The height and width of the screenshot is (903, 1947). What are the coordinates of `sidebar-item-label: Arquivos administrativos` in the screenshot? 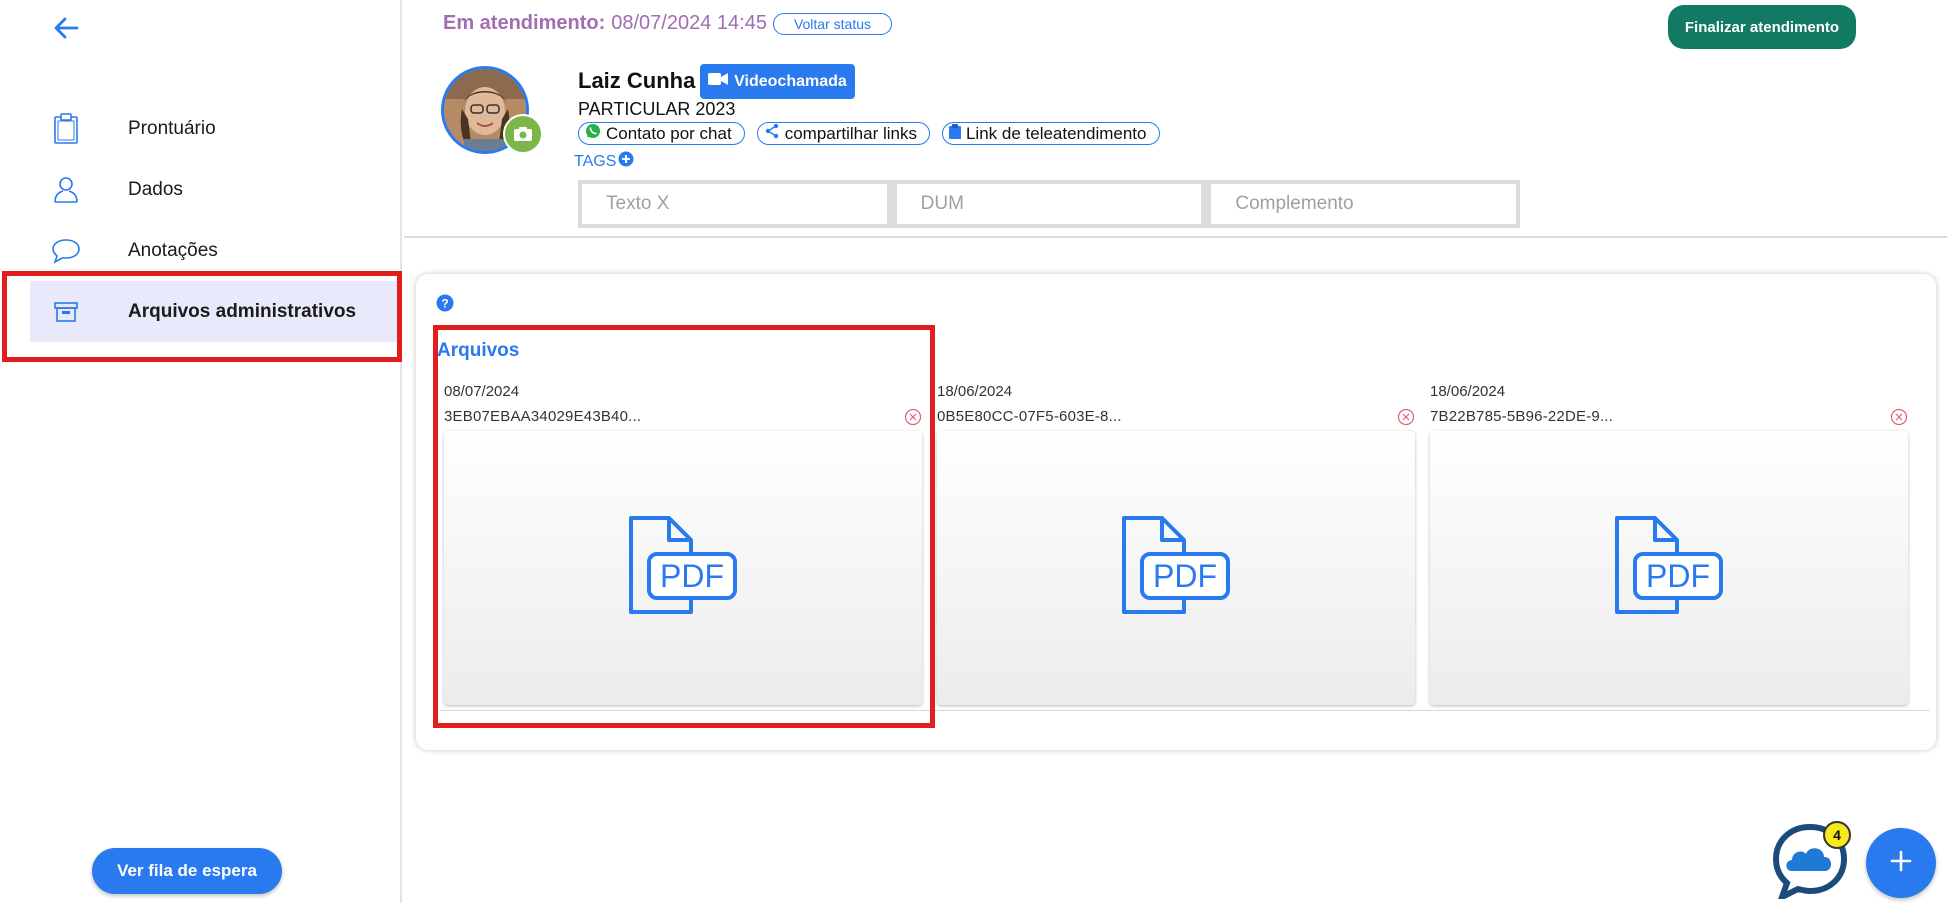 It's located at (242, 311).